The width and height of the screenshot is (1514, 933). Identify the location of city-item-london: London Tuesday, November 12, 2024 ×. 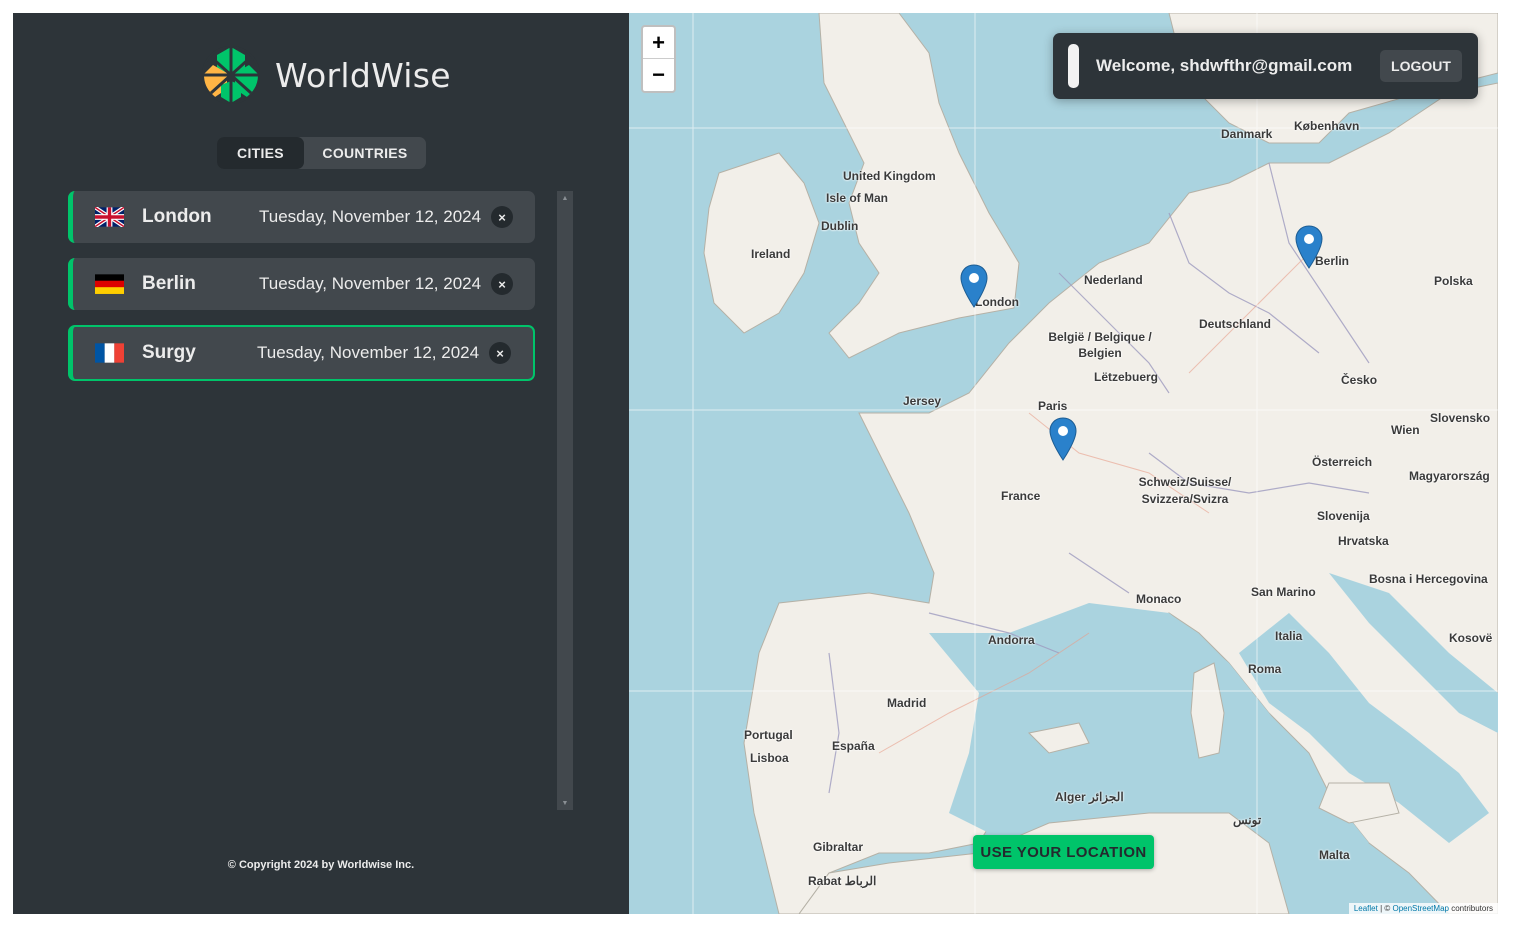
(301, 217).